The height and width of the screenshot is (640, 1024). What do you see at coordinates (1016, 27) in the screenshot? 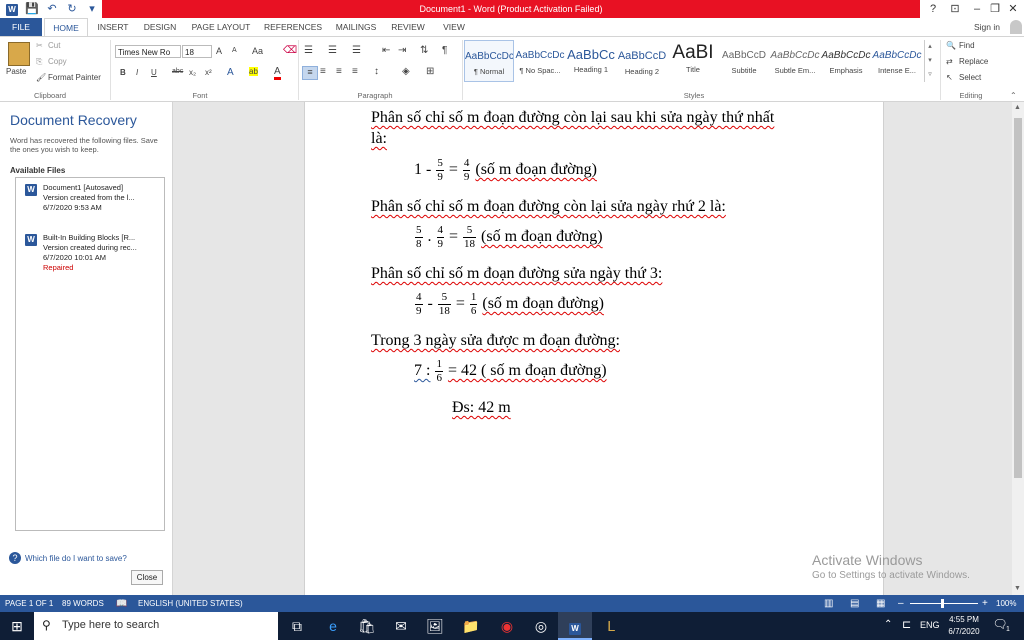
I see `user-avatar` at bounding box center [1016, 27].